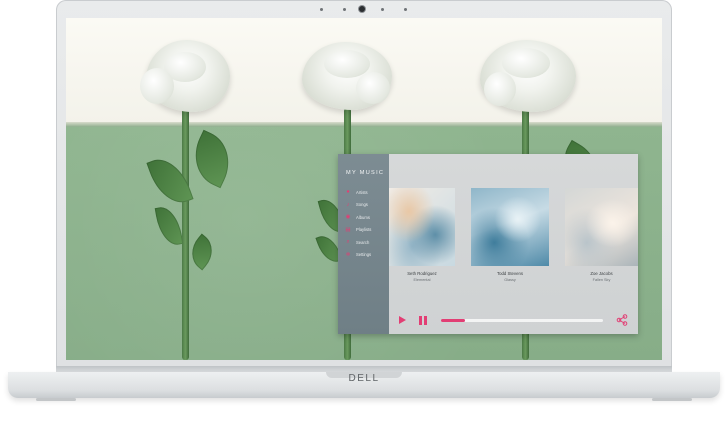  I want to click on progress-fill, so click(453, 320).